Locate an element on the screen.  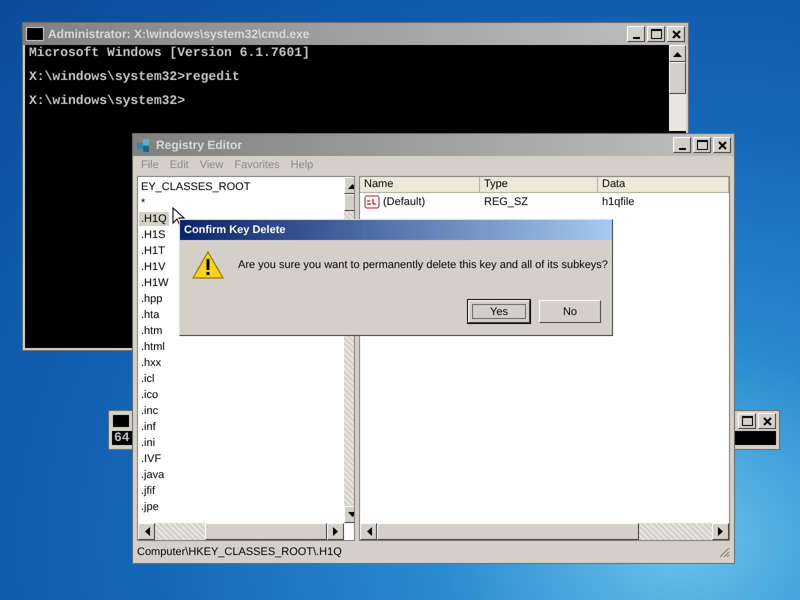
tree-item: .H1V is located at coordinates (153, 267).